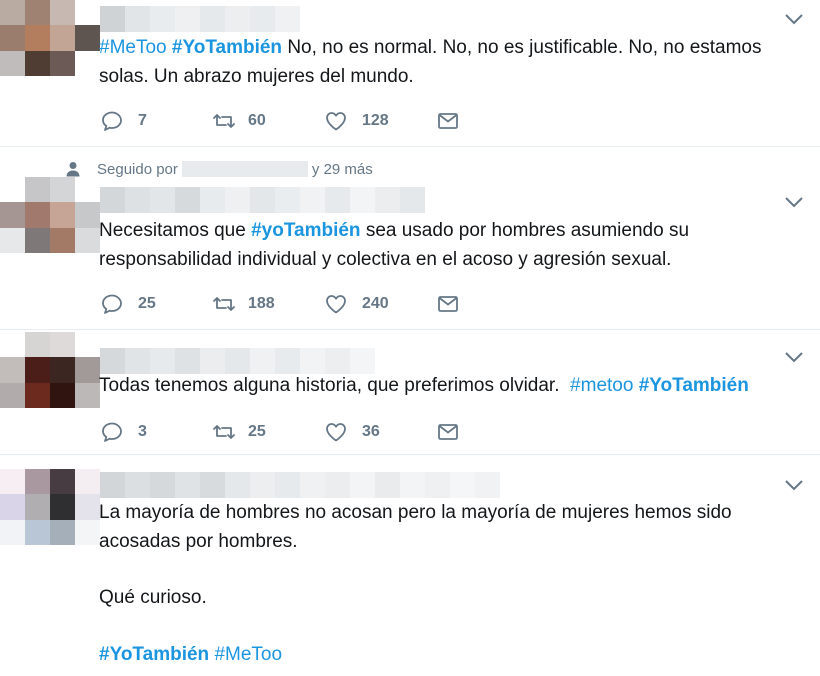 The image size is (820, 676). What do you see at coordinates (137, 169) in the screenshot?
I see `followed-by-label: Seguido por` at bounding box center [137, 169].